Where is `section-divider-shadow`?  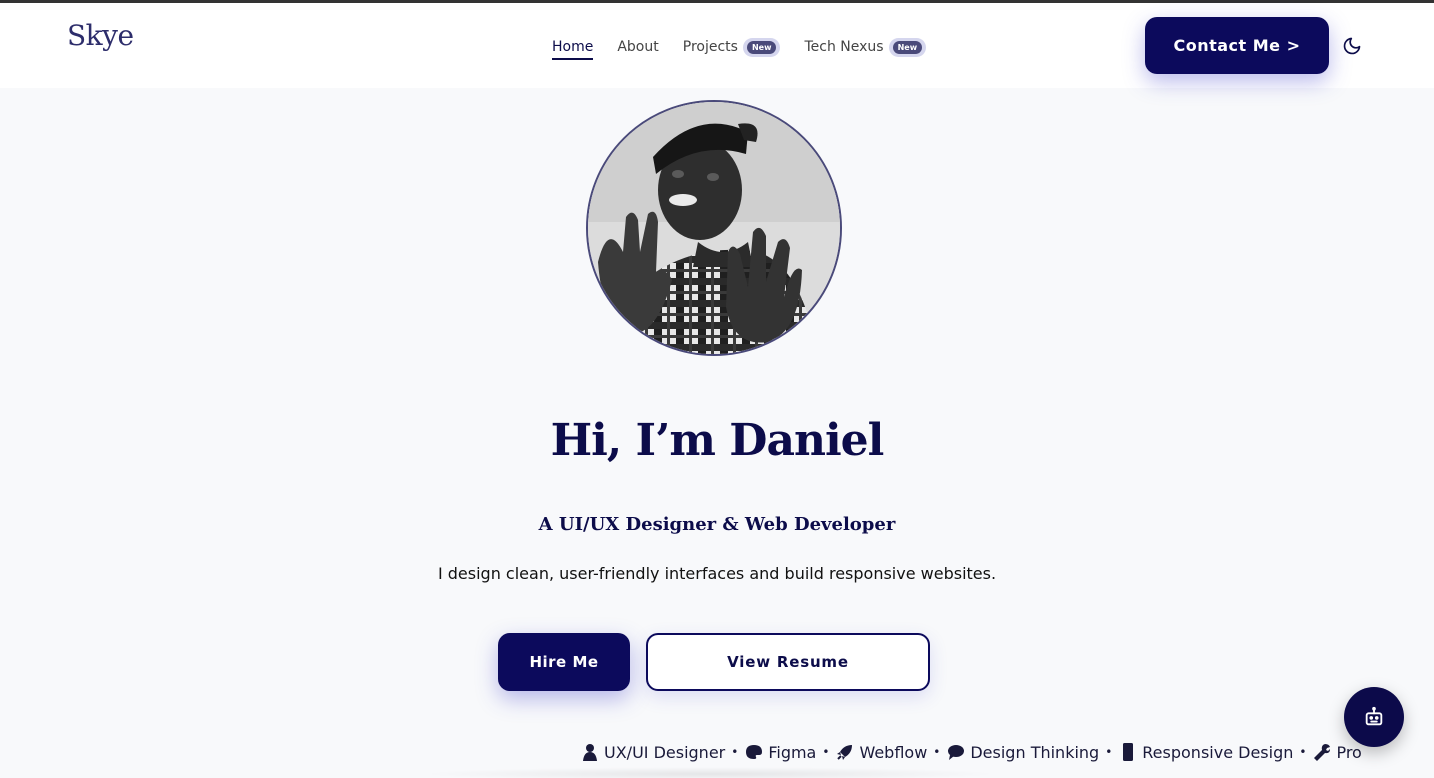 section-divider-shadow is located at coordinates (710, 772).